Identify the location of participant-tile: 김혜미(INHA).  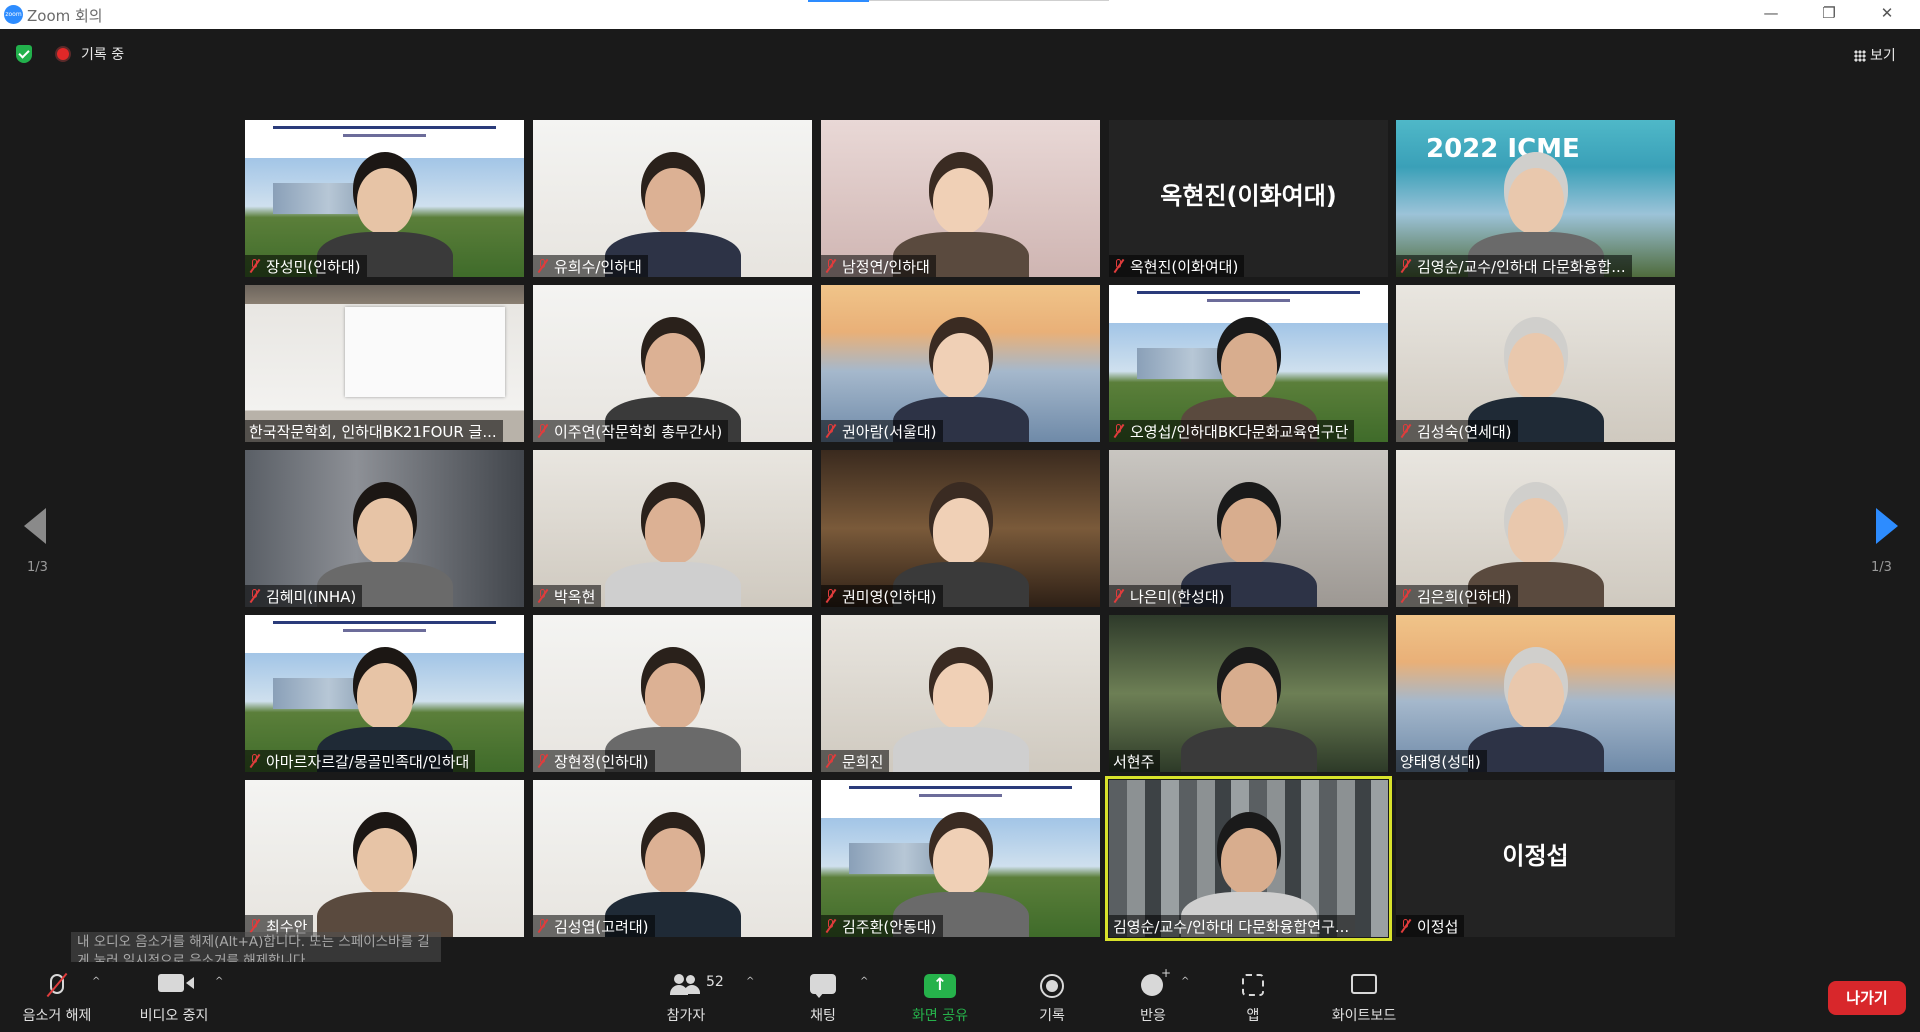
(384, 528).